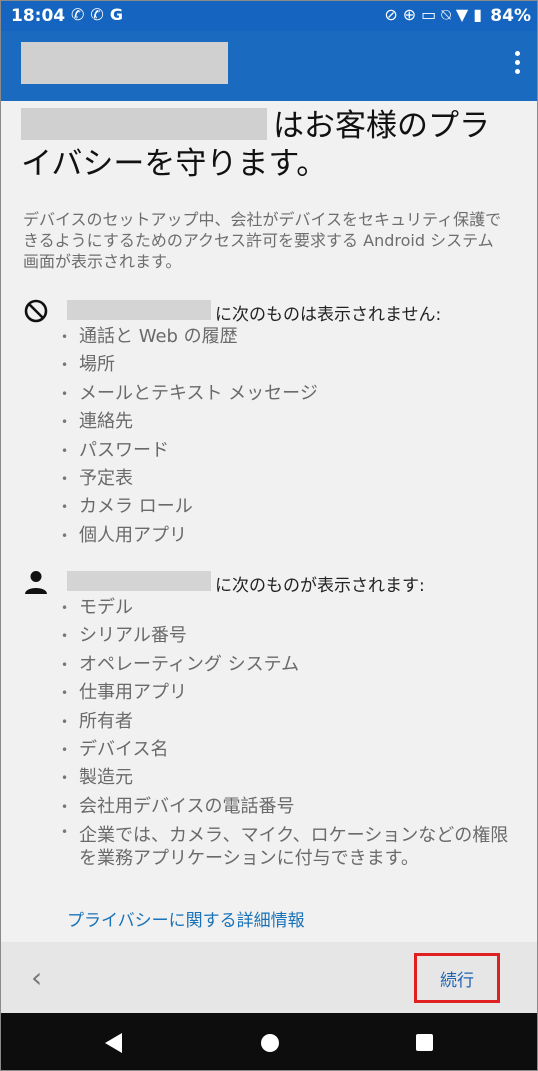  Describe the element at coordinates (290, 608) in the screenshot. I see `list-item: モデル` at that location.